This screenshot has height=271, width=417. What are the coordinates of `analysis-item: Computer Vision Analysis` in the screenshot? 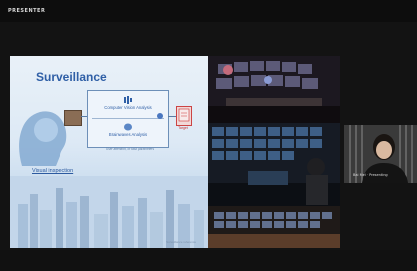 It's located at (128, 104).